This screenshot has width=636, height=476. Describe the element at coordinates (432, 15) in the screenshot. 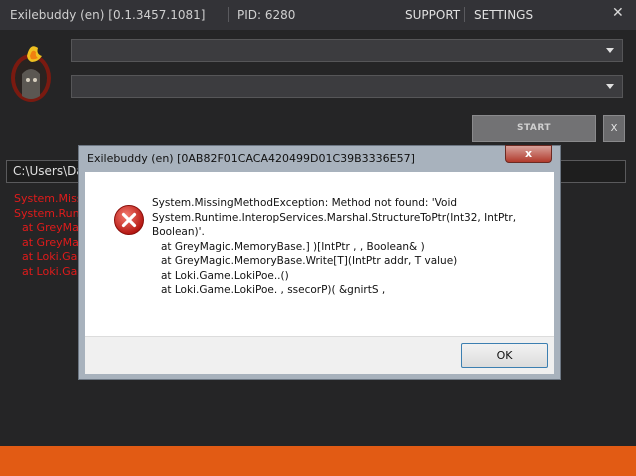

I see `support-link: SUPPORT` at that location.